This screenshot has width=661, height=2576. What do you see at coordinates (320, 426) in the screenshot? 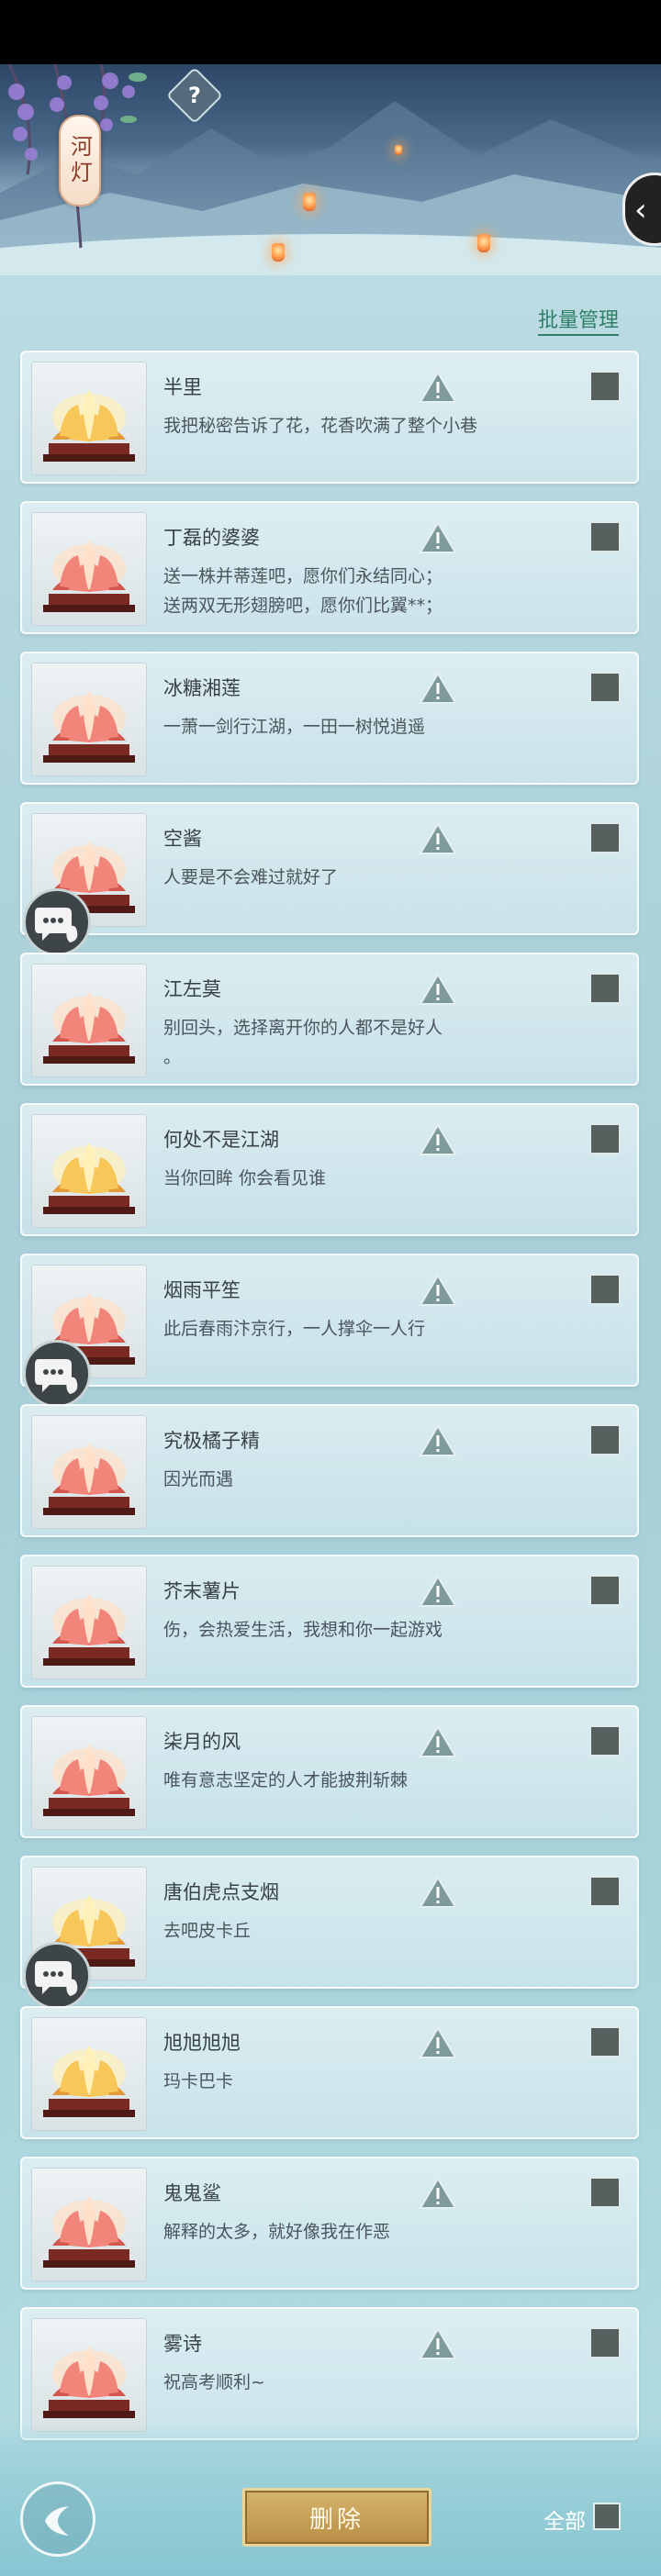
I see `lantern-message: 我把秘密告诉了花，花香吹满了整个小巷` at bounding box center [320, 426].